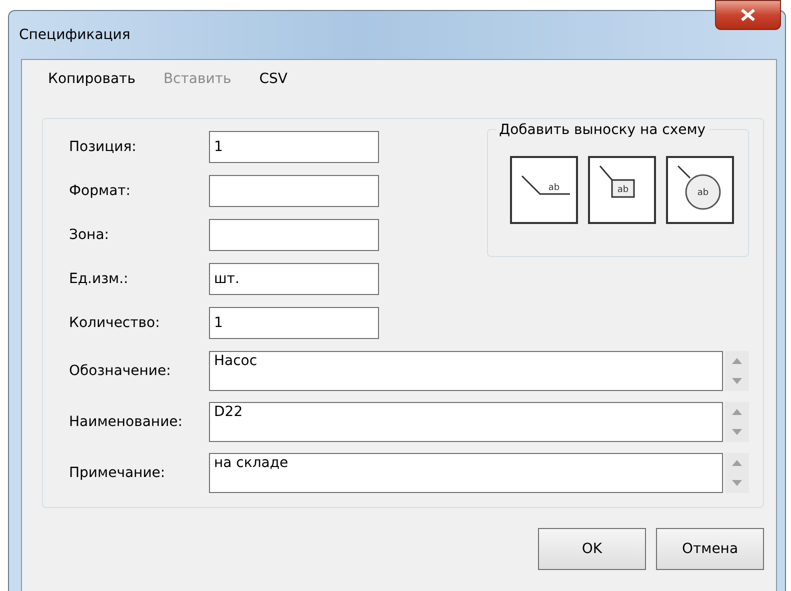 This screenshot has height=591, width=791. I want to click on field-label: Зона:, so click(89, 235).